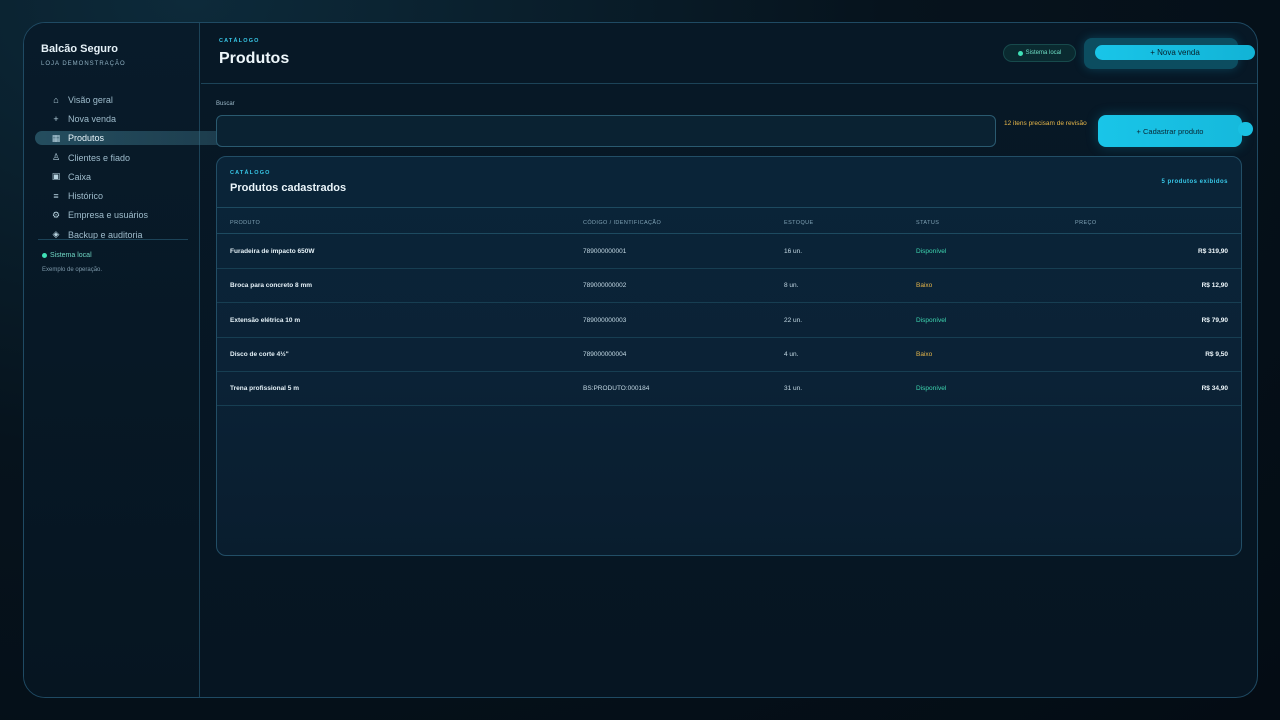  Describe the element at coordinates (606, 131) in the screenshot. I see `search-input` at that location.